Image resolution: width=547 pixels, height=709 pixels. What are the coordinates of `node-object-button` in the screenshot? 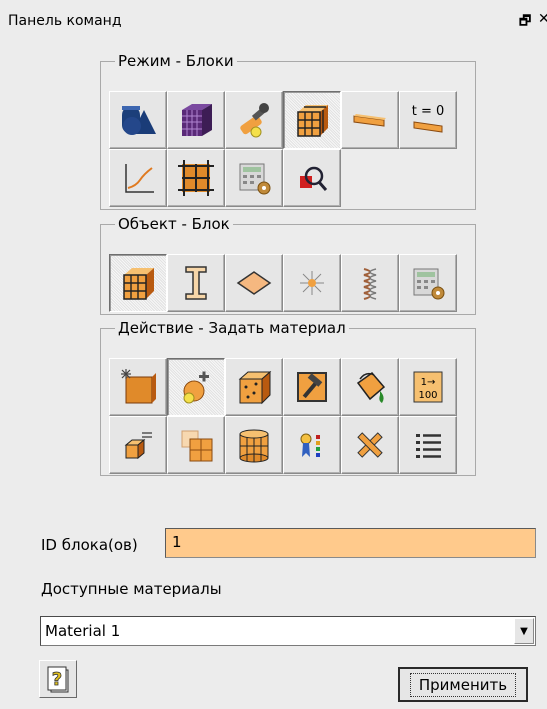 It's located at (312, 283).